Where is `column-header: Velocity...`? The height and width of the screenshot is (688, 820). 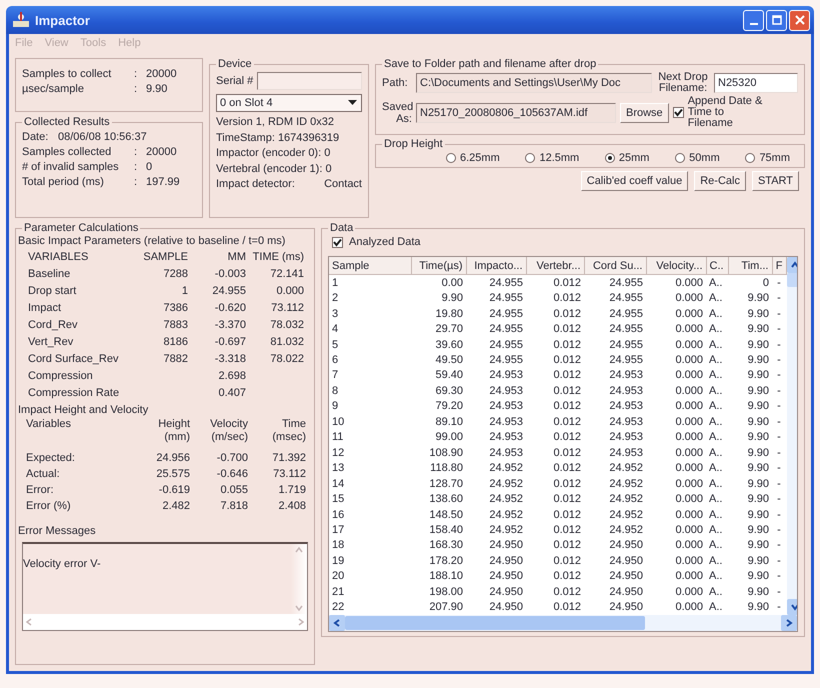 column-header: Velocity... is located at coordinates (676, 265).